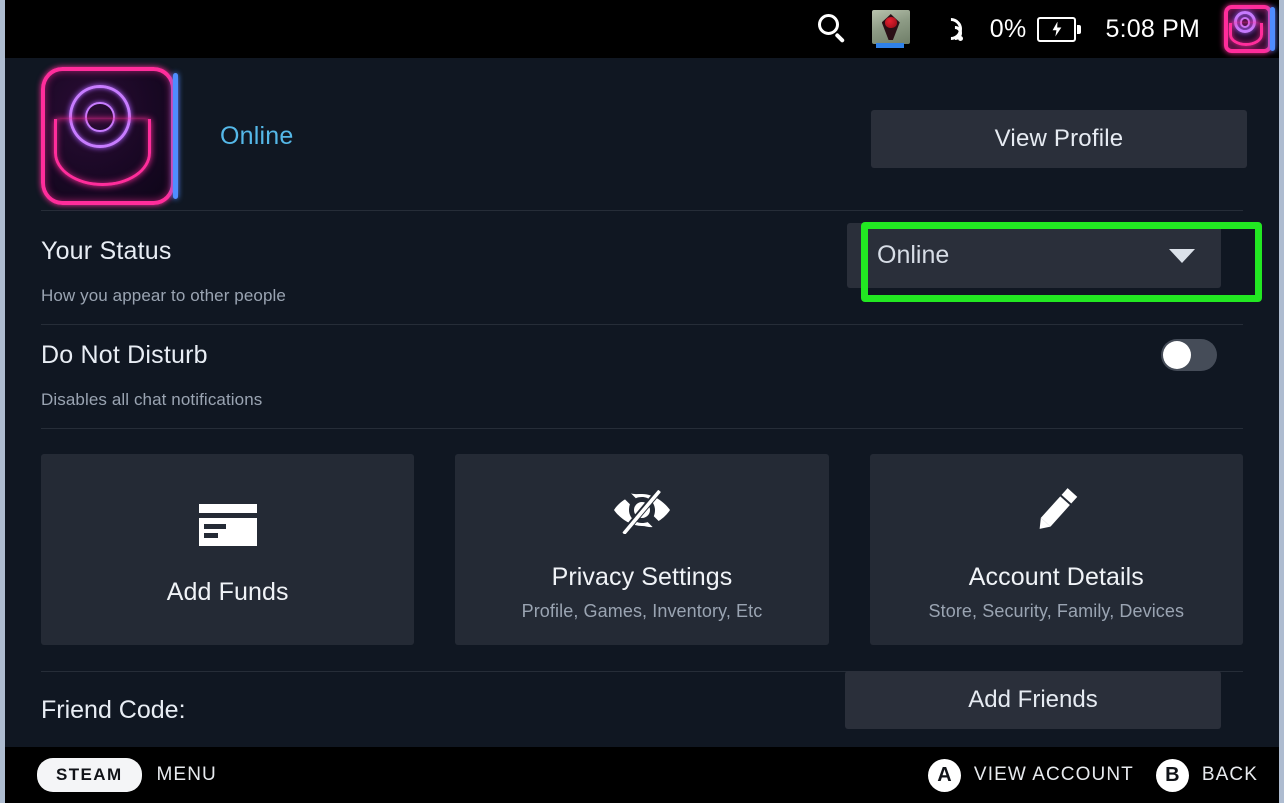  I want to click on system-status-bar: 0% 5:08 PM, so click(642, 29).